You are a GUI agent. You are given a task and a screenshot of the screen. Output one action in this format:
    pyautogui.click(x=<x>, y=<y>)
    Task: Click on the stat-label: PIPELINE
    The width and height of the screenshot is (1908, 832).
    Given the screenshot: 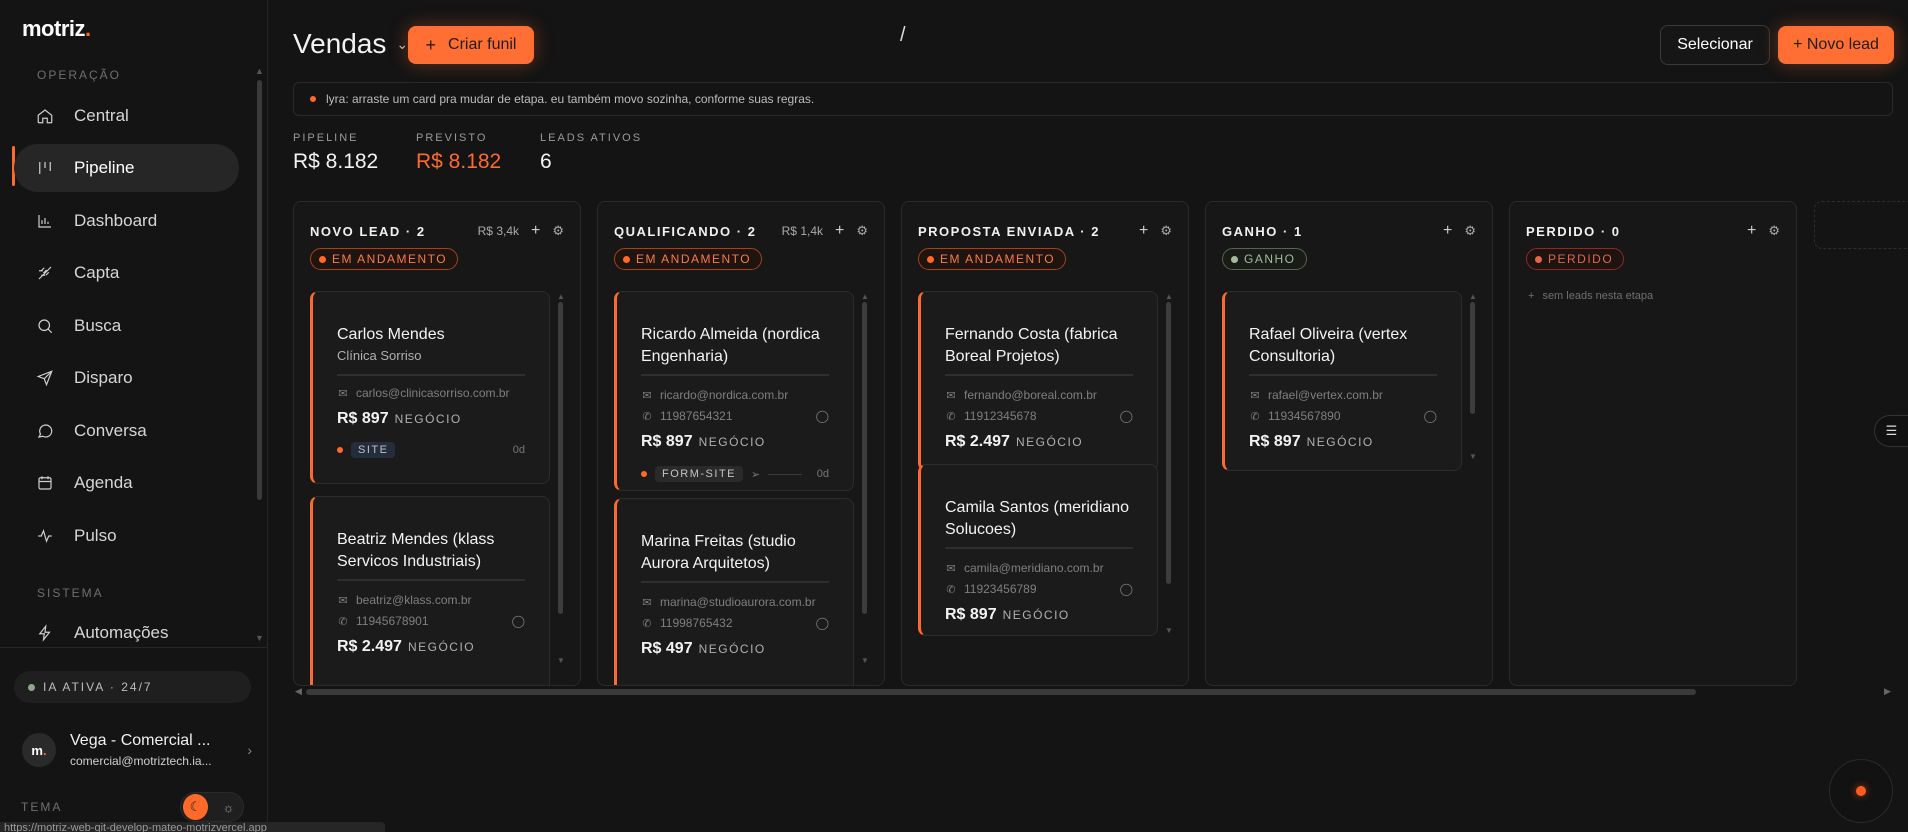 What is the action you would take?
    pyautogui.click(x=326, y=138)
    